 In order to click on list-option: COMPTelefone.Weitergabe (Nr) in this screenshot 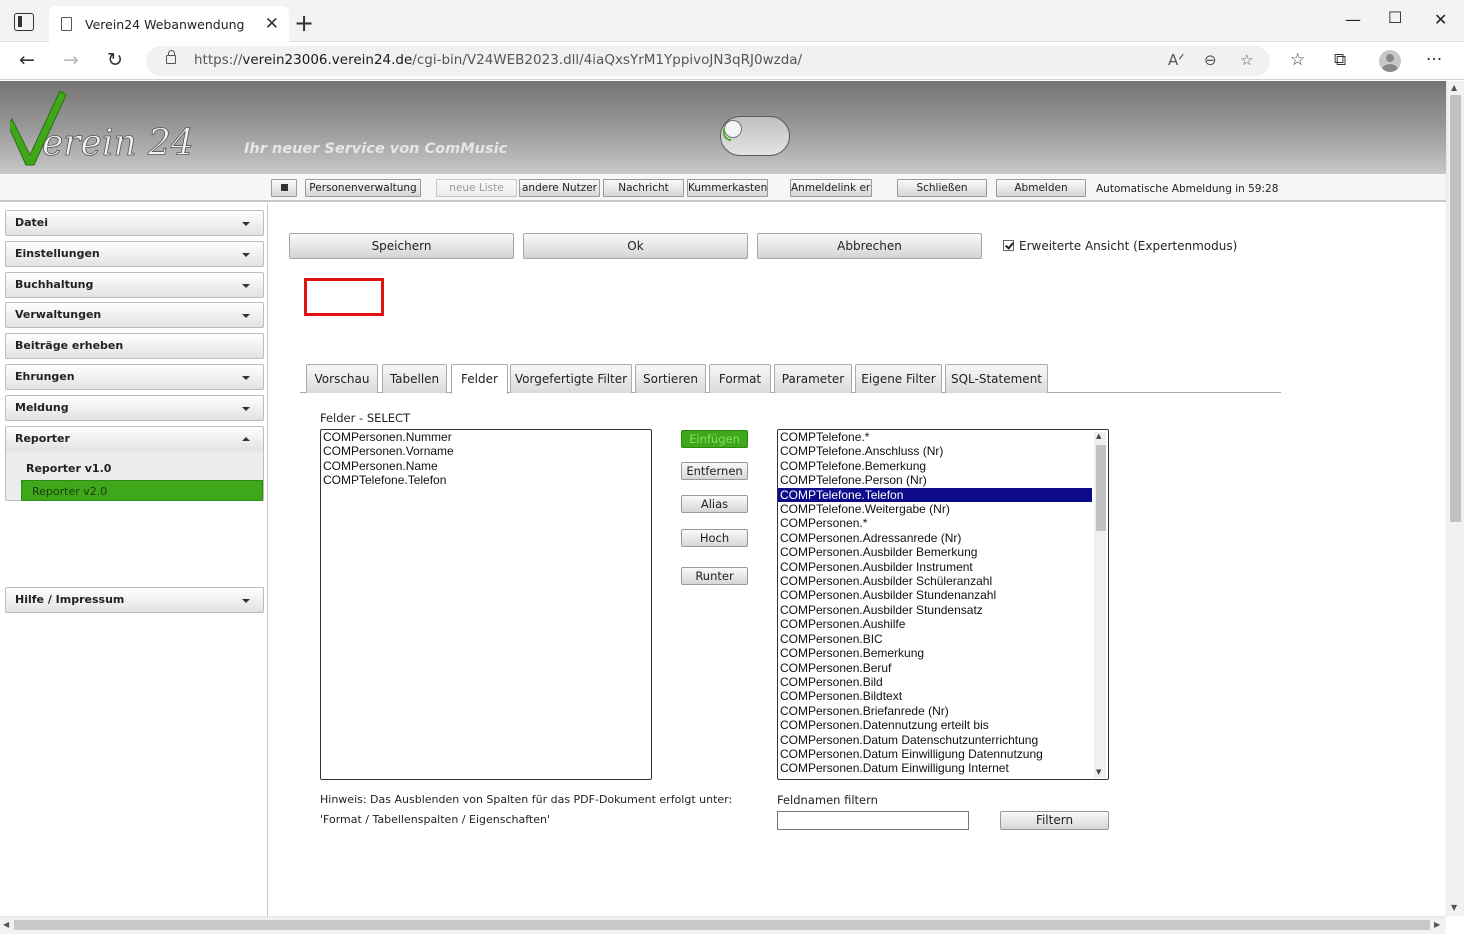, I will do `click(935, 509)`.